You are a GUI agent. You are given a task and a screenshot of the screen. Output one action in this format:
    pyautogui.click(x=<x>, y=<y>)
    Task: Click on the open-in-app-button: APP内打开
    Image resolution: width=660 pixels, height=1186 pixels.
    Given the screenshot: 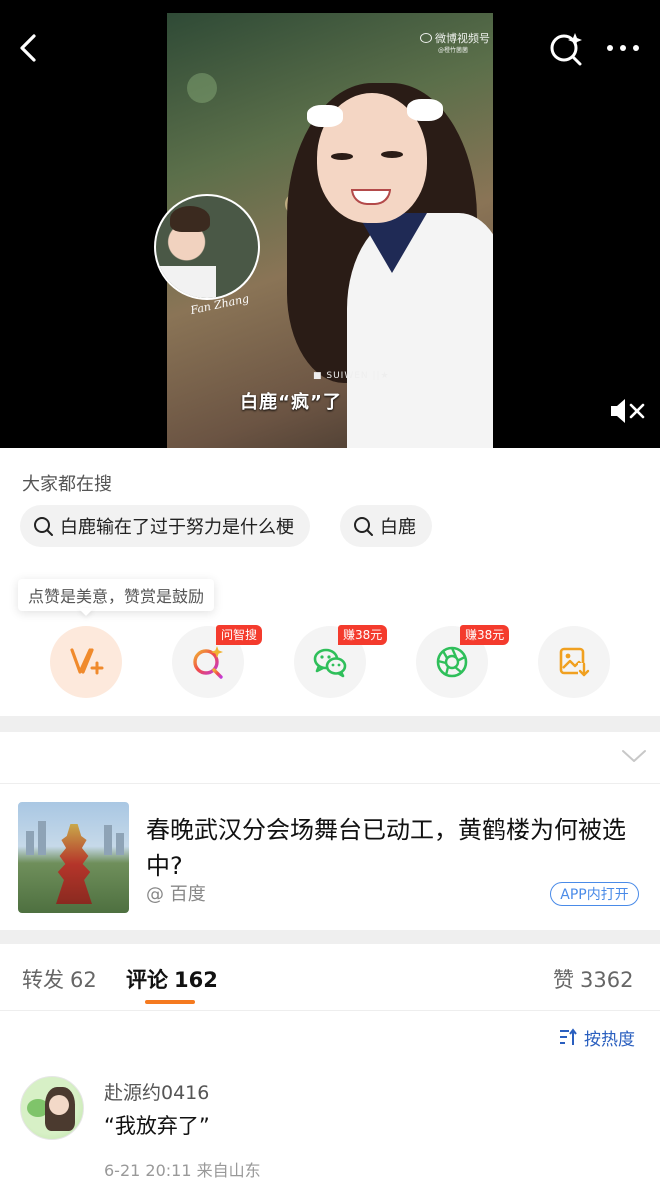 What is the action you would take?
    pyautogui.click(x=594, y=894)
    